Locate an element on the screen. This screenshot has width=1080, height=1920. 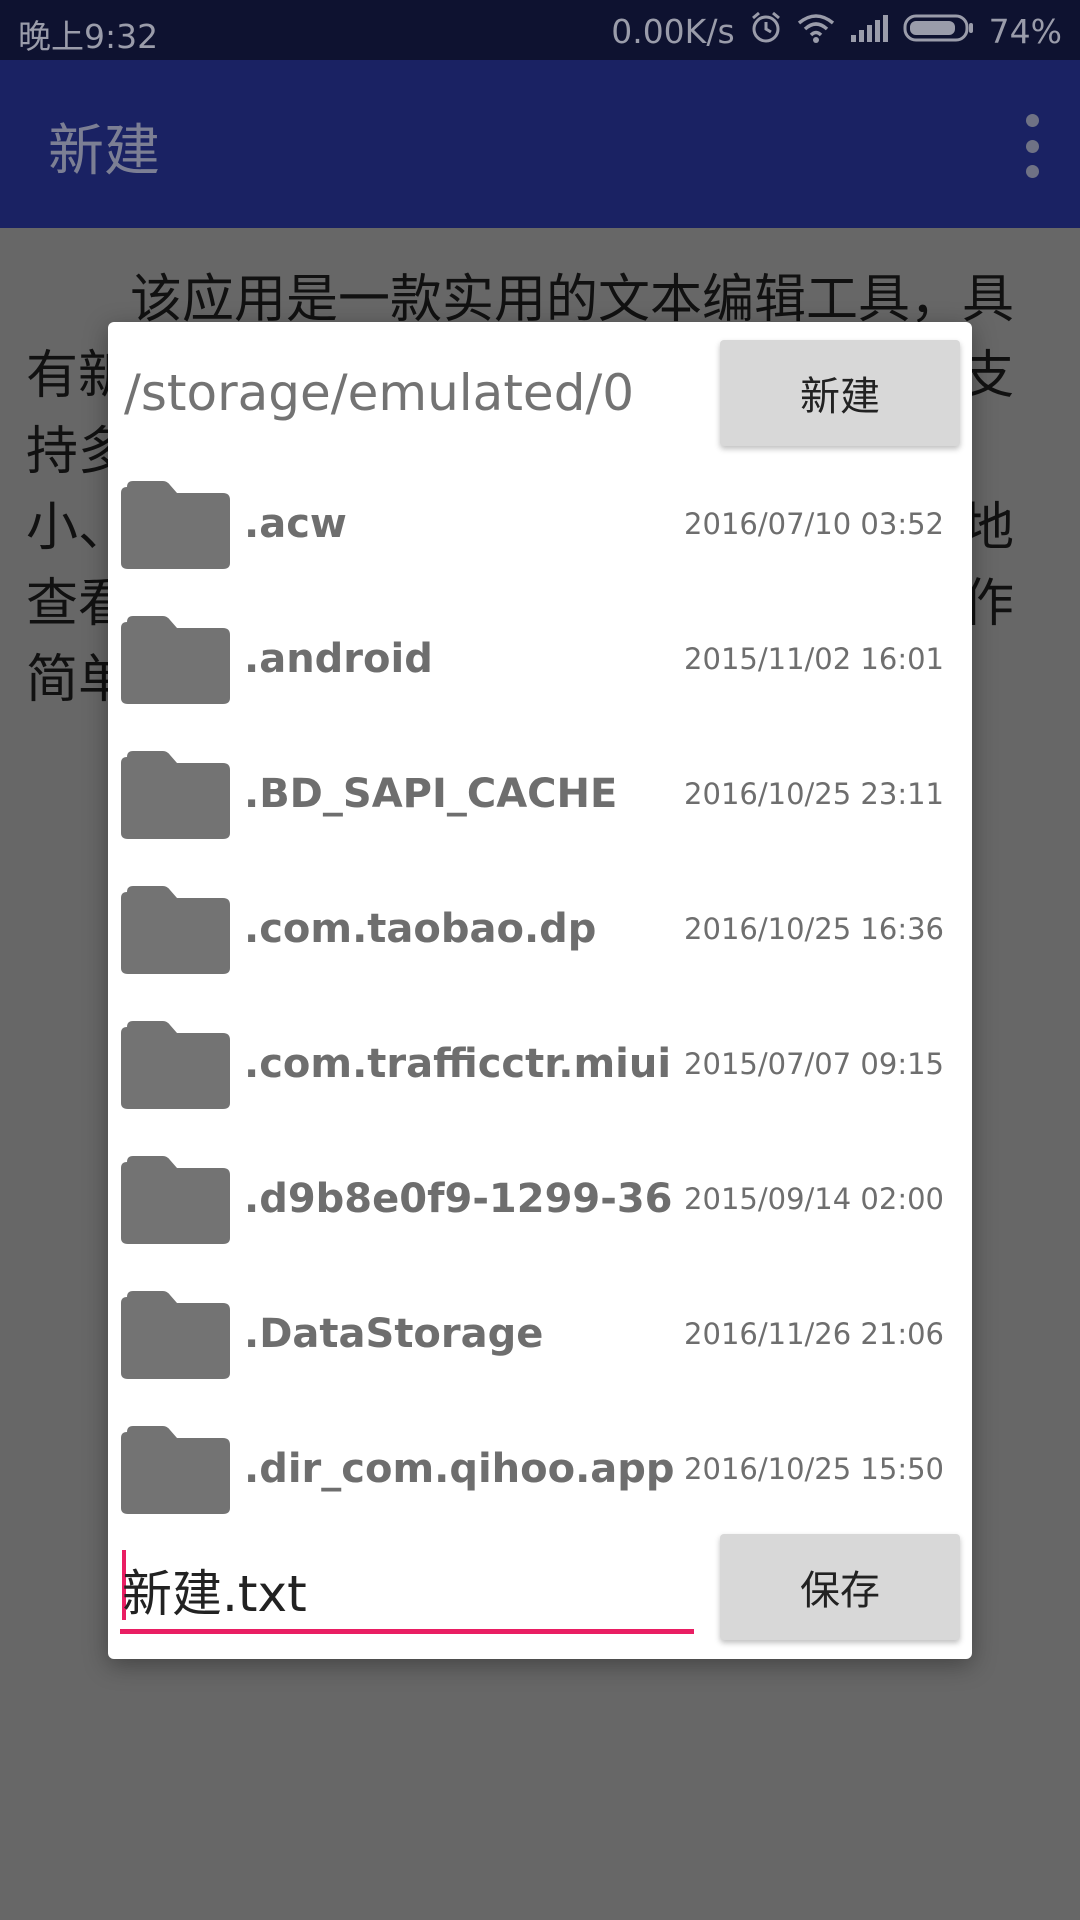
file-date: 2016/10/25 23:11 is located at coordinates (810, 794).